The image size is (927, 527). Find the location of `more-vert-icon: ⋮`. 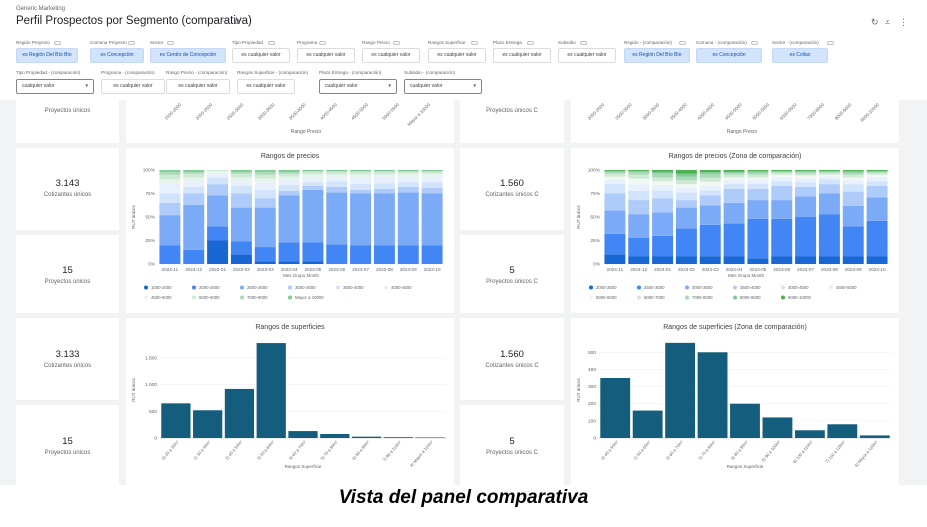

more-vert-icon: ⋮ is located at coordinates (903, 22).